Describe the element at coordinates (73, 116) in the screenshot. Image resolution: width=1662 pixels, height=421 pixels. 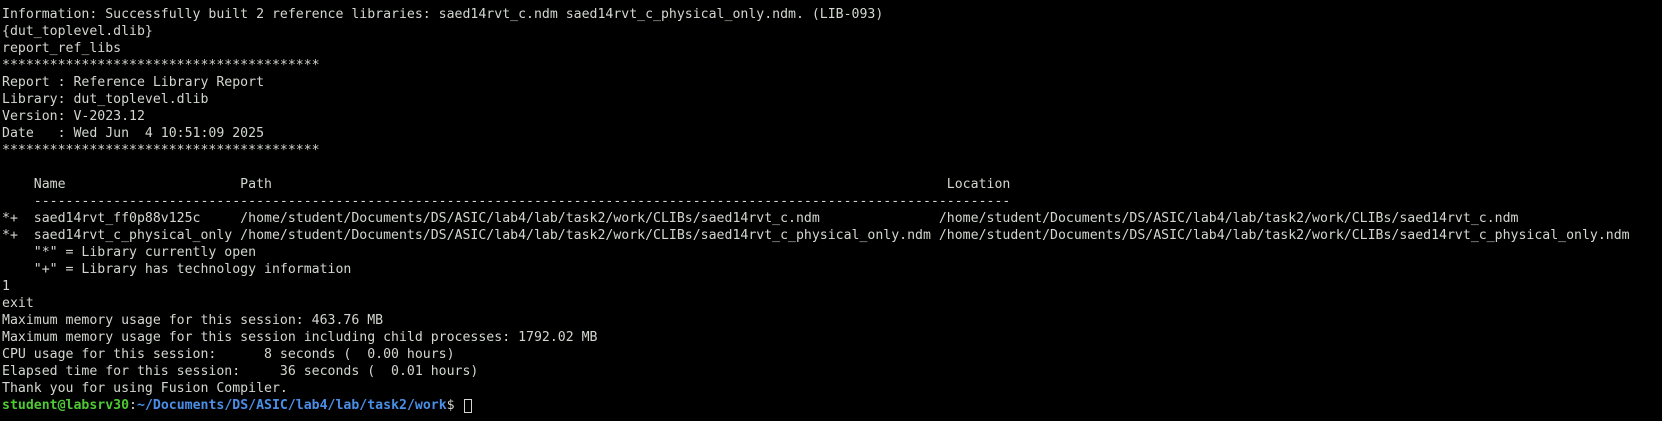
I see `terminal-line: Version: V-2023.12` at that location.